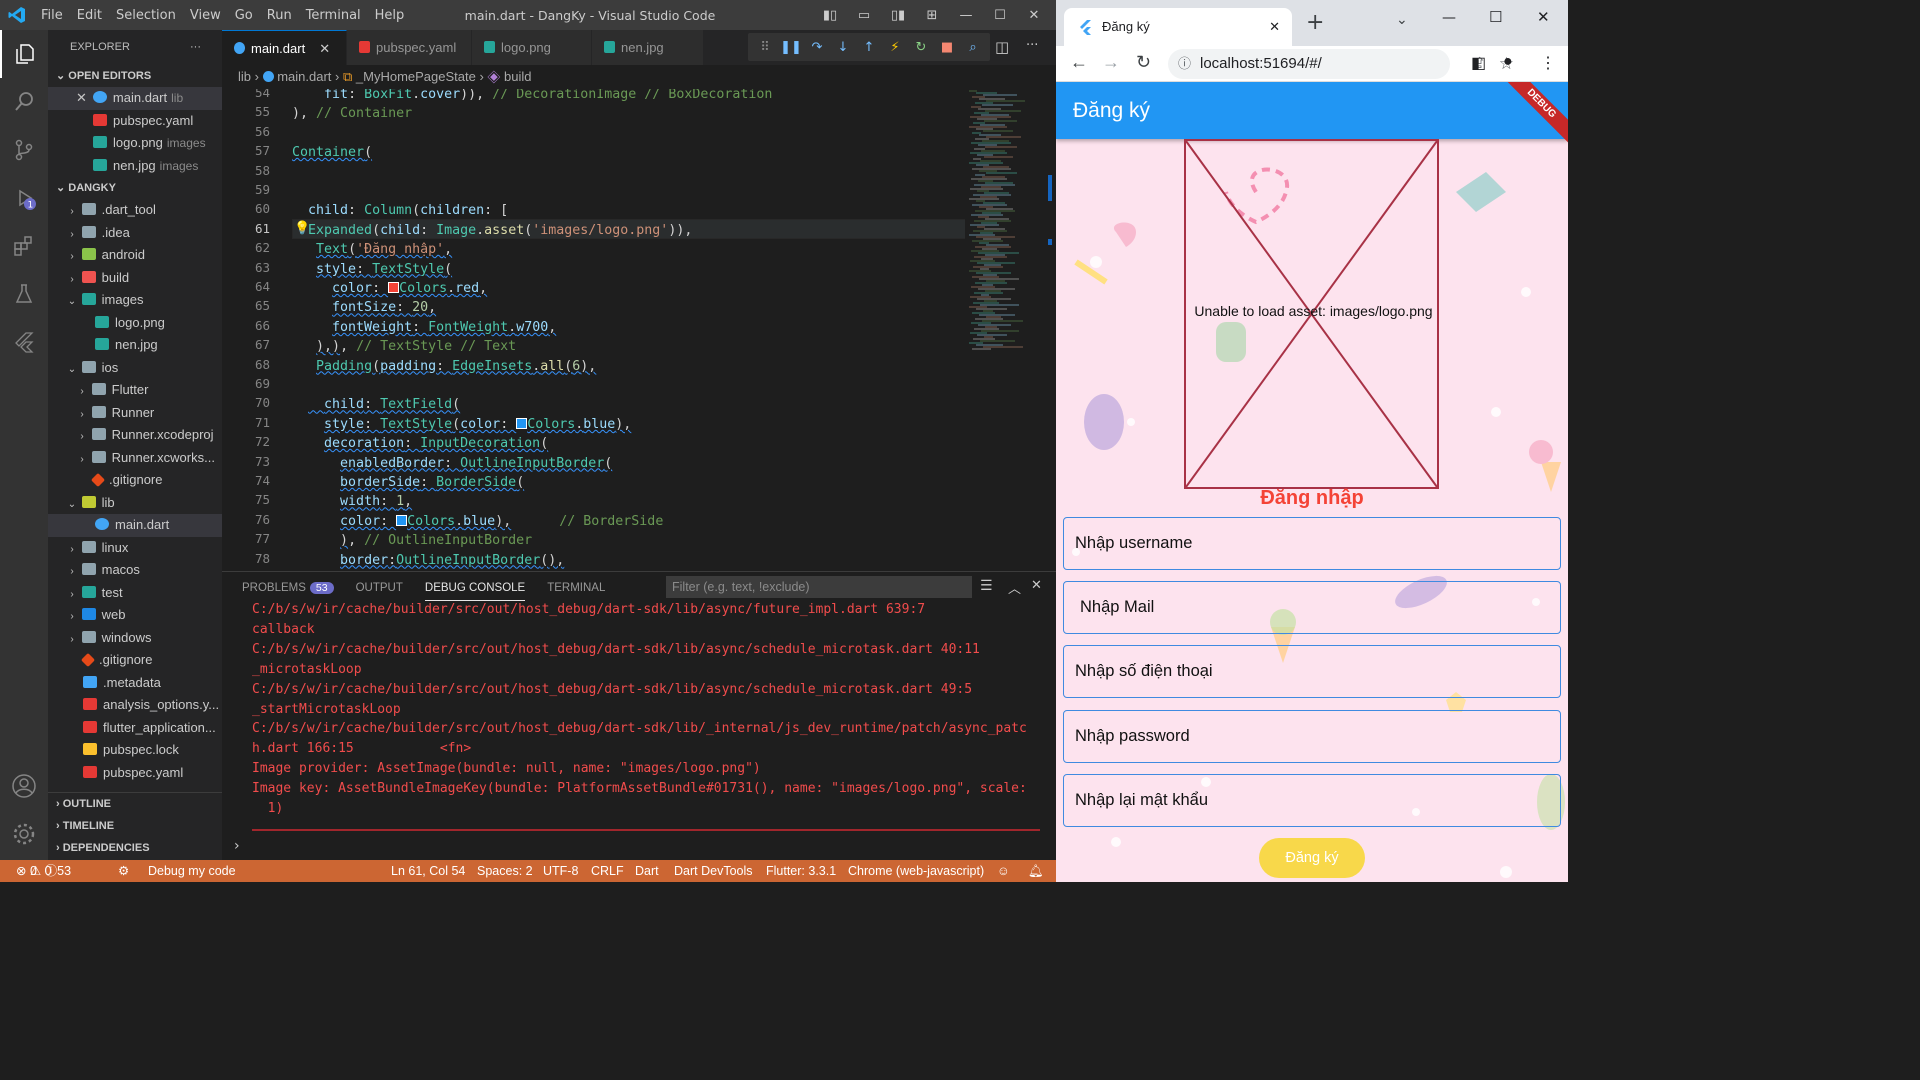 The image size is (1920, 1080). What do you see at coordinates (284, 47) in the screenshot?
I see `tab-main-dart: main.dart ✕` at bounding box center [284, 47].